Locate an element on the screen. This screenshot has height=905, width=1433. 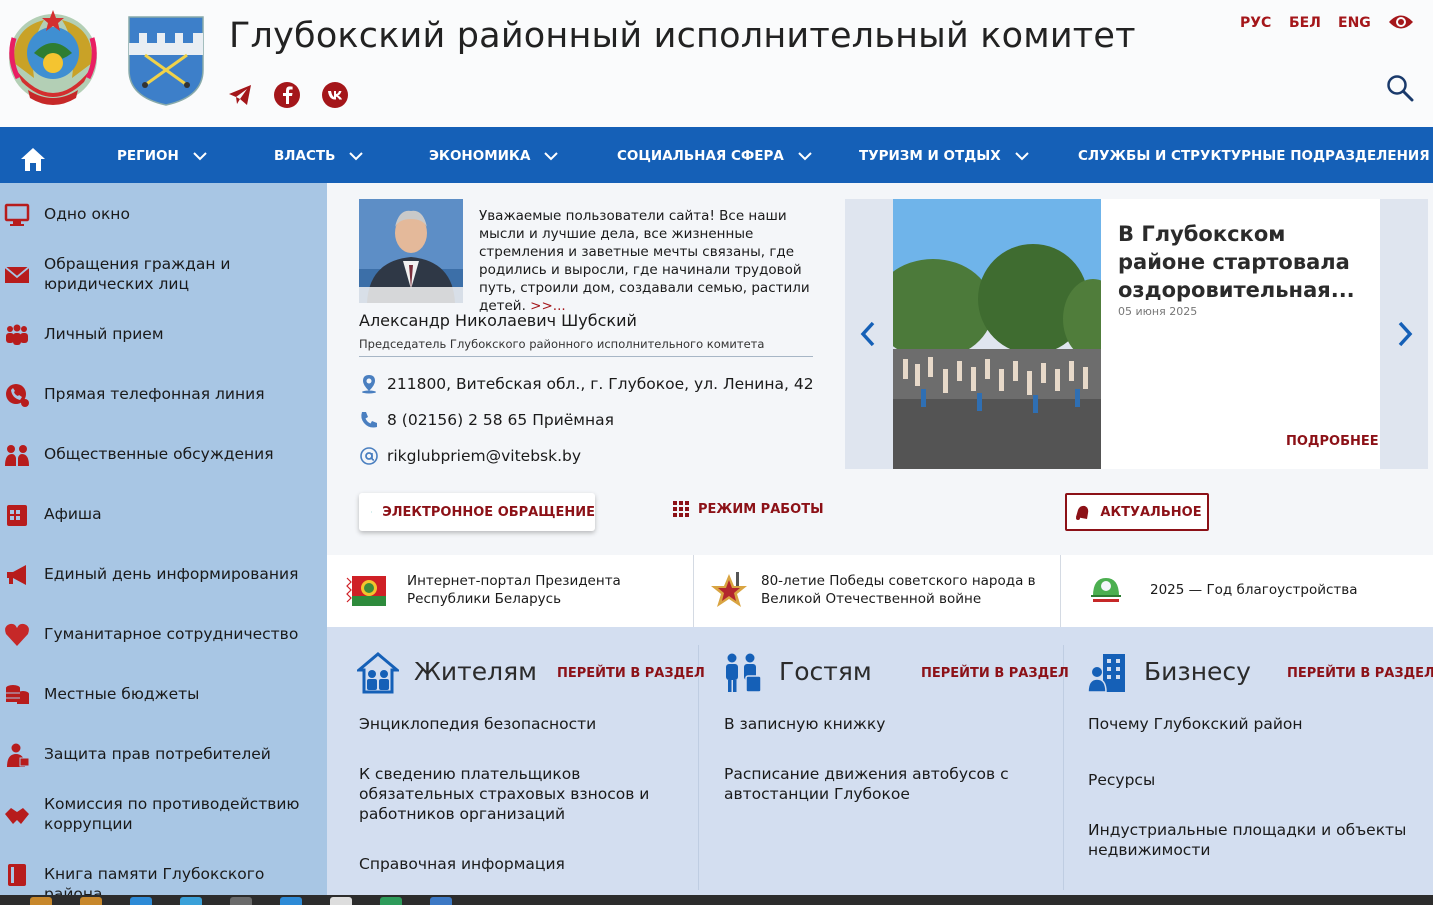
lang-be: БЕЛ is located at coordinates (1305, 23).